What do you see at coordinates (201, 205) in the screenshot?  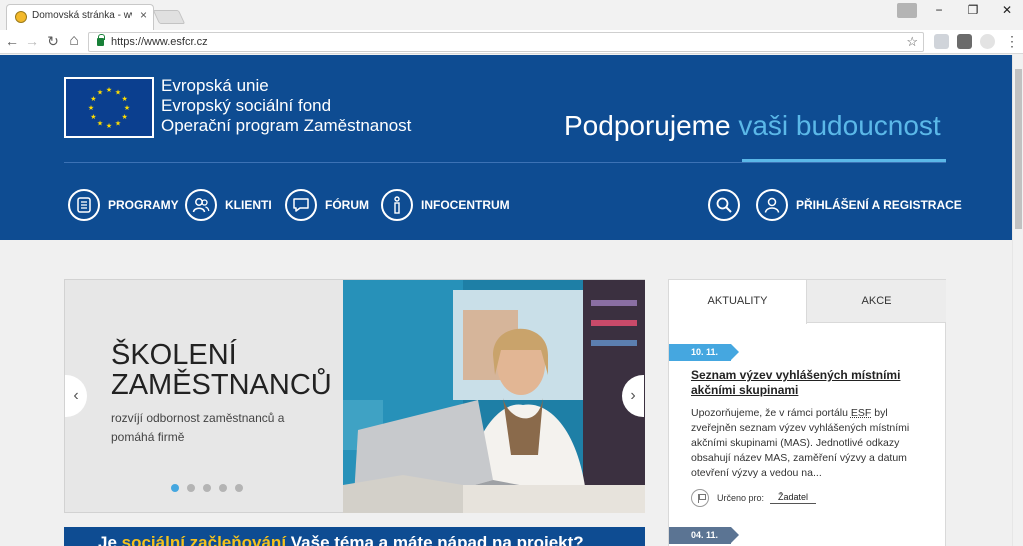 I see `users-icon` at bounding box center [201, 205].